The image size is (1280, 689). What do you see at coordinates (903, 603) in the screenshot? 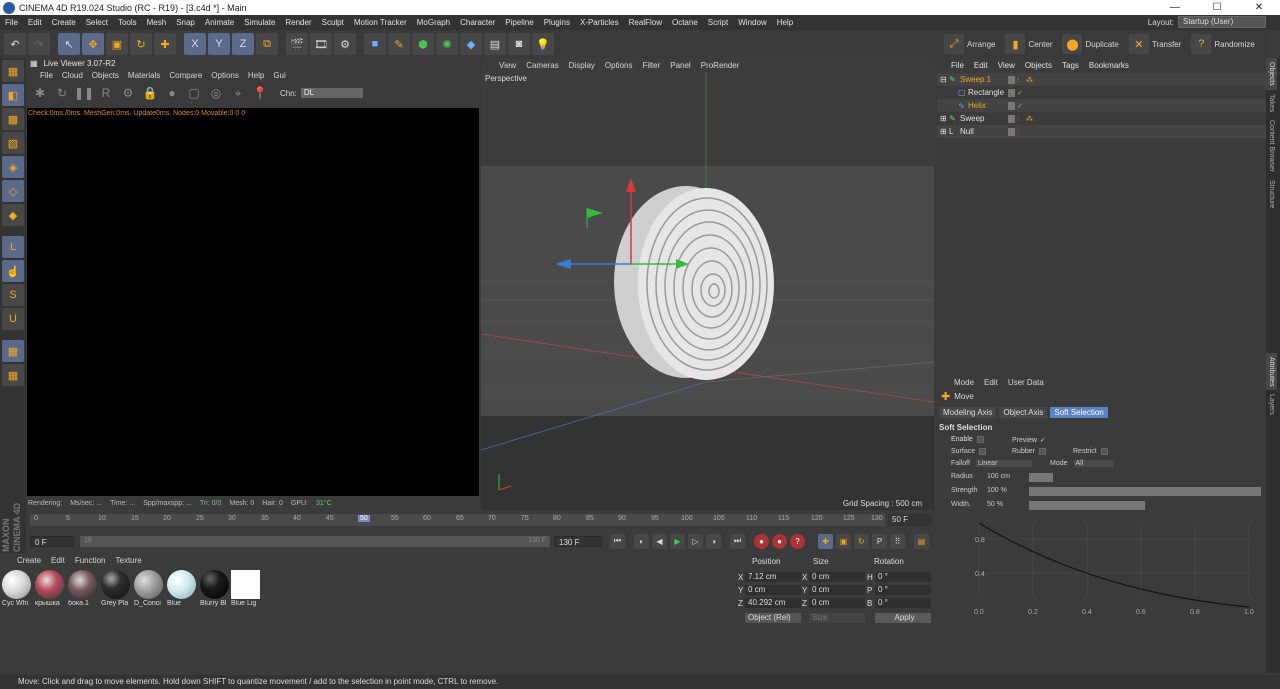
I see `rotation-b-field: 0 °` at bounding box center [903, 603].